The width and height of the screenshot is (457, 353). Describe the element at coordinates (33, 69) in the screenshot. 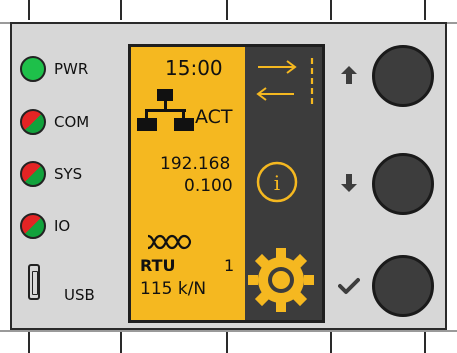

I see `pwr-led-indicator` at that location.